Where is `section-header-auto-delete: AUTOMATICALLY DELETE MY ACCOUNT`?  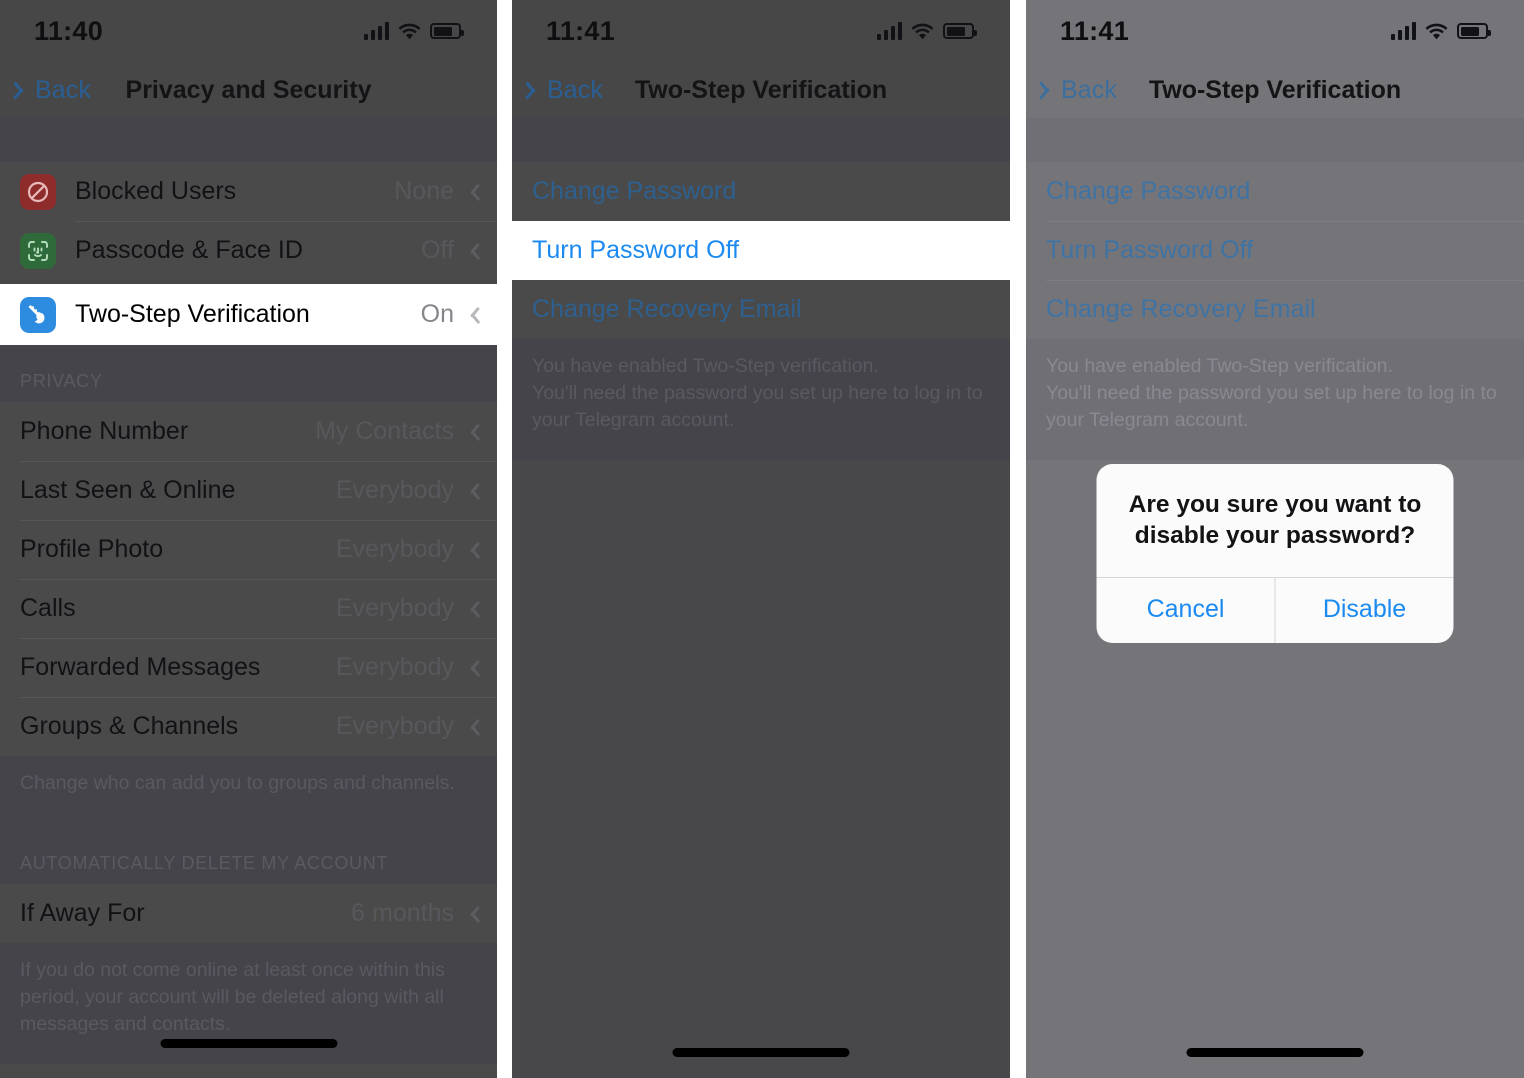 section-header-auto-delete: AUTOMATICALLY DELETE MY ACCOUNT is located at coordinates (248, 853).